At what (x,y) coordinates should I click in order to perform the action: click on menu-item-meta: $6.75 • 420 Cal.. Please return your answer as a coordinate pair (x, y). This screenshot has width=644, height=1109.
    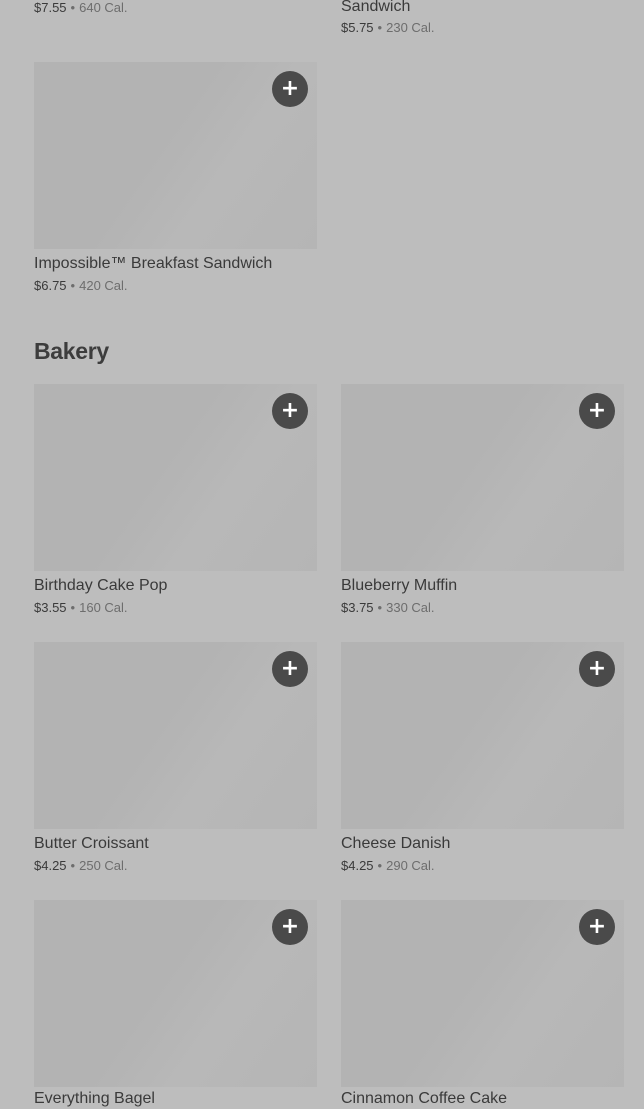
    Looking at the image, I should click on (81, 286).